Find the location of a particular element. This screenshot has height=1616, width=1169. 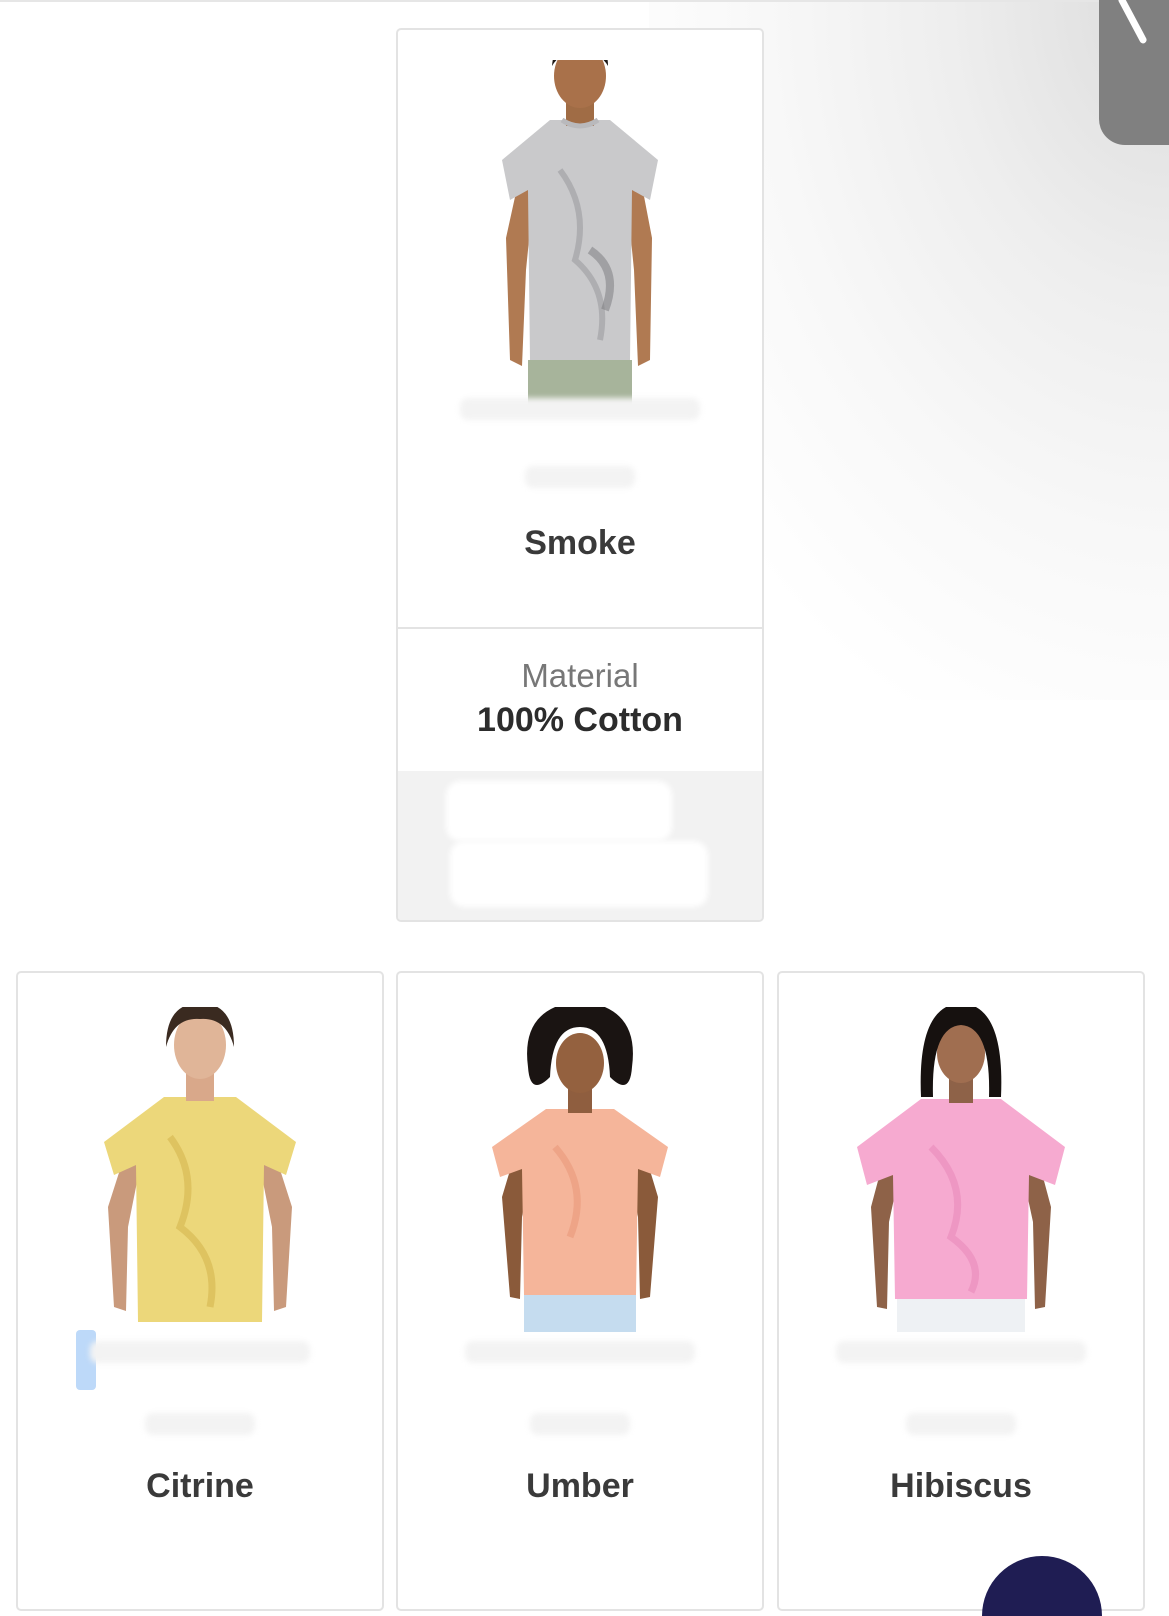

color-name: Hibiscus is located at coordinates (961, 1486).